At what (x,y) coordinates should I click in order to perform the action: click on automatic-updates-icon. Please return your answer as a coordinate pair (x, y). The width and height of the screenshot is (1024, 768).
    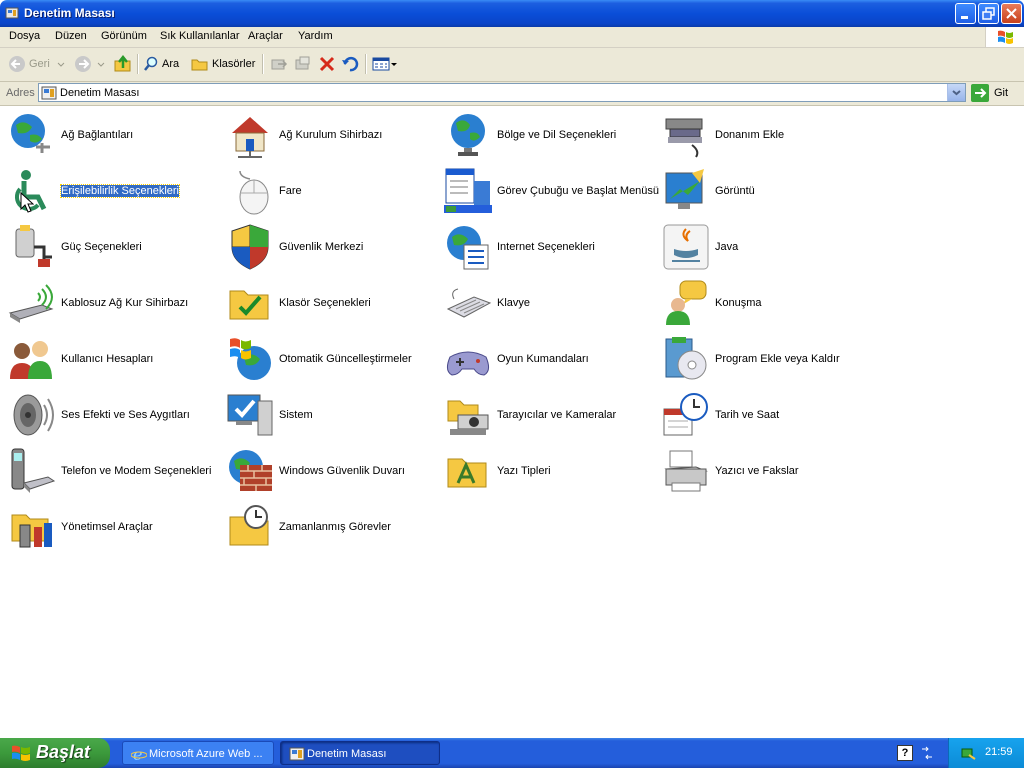
    Looking at the image, I should click on (250, 359).